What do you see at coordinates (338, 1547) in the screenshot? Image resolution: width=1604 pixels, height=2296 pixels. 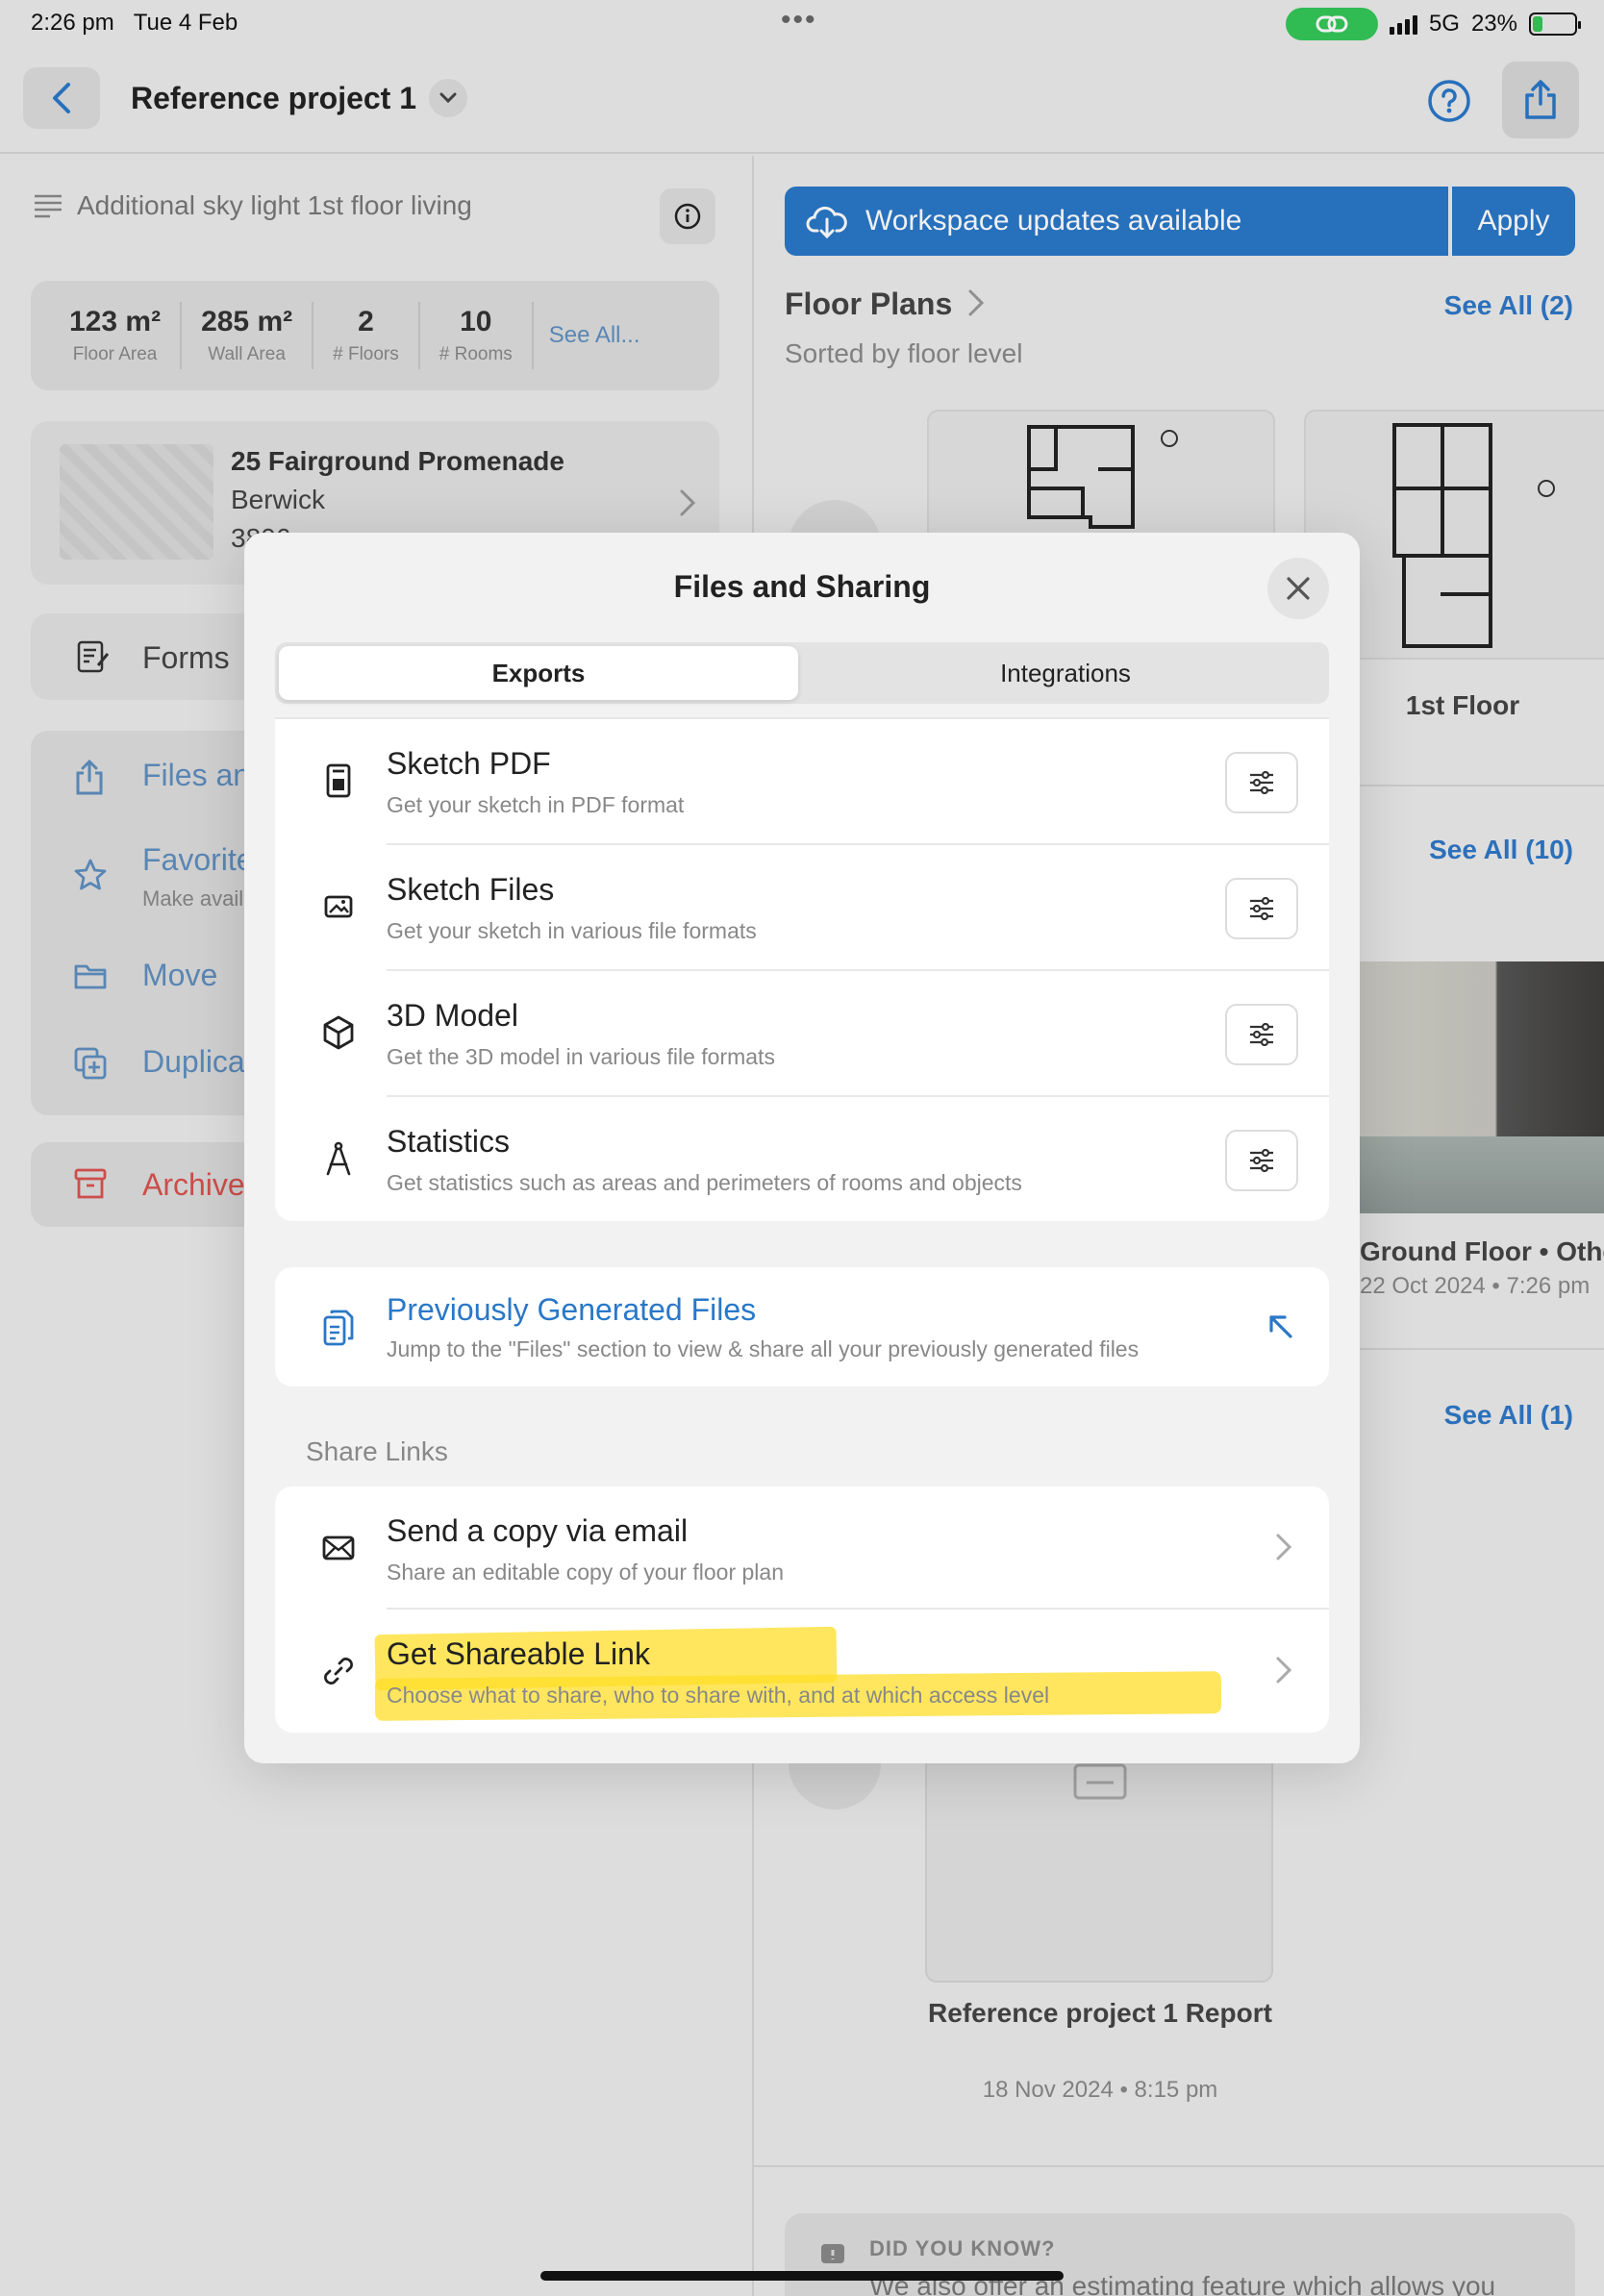 I see `envelope-icon` at bounding box center [338, 1547].